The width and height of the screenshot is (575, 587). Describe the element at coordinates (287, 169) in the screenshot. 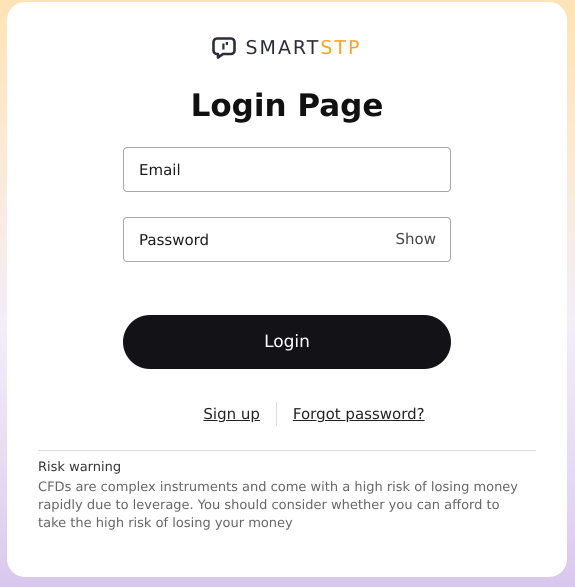

I see `email-field: Email` at that location.